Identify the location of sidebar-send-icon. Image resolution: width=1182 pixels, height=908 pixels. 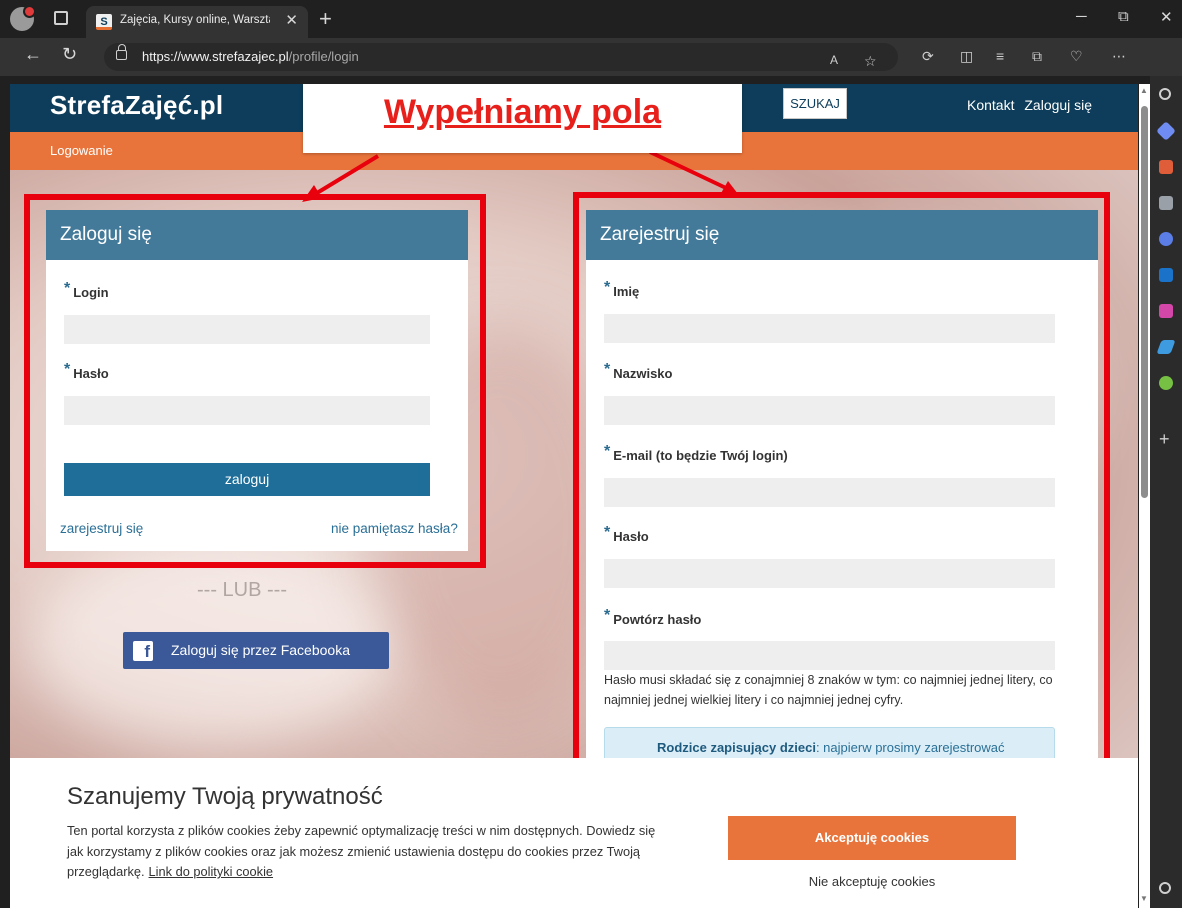
(1166, 347).